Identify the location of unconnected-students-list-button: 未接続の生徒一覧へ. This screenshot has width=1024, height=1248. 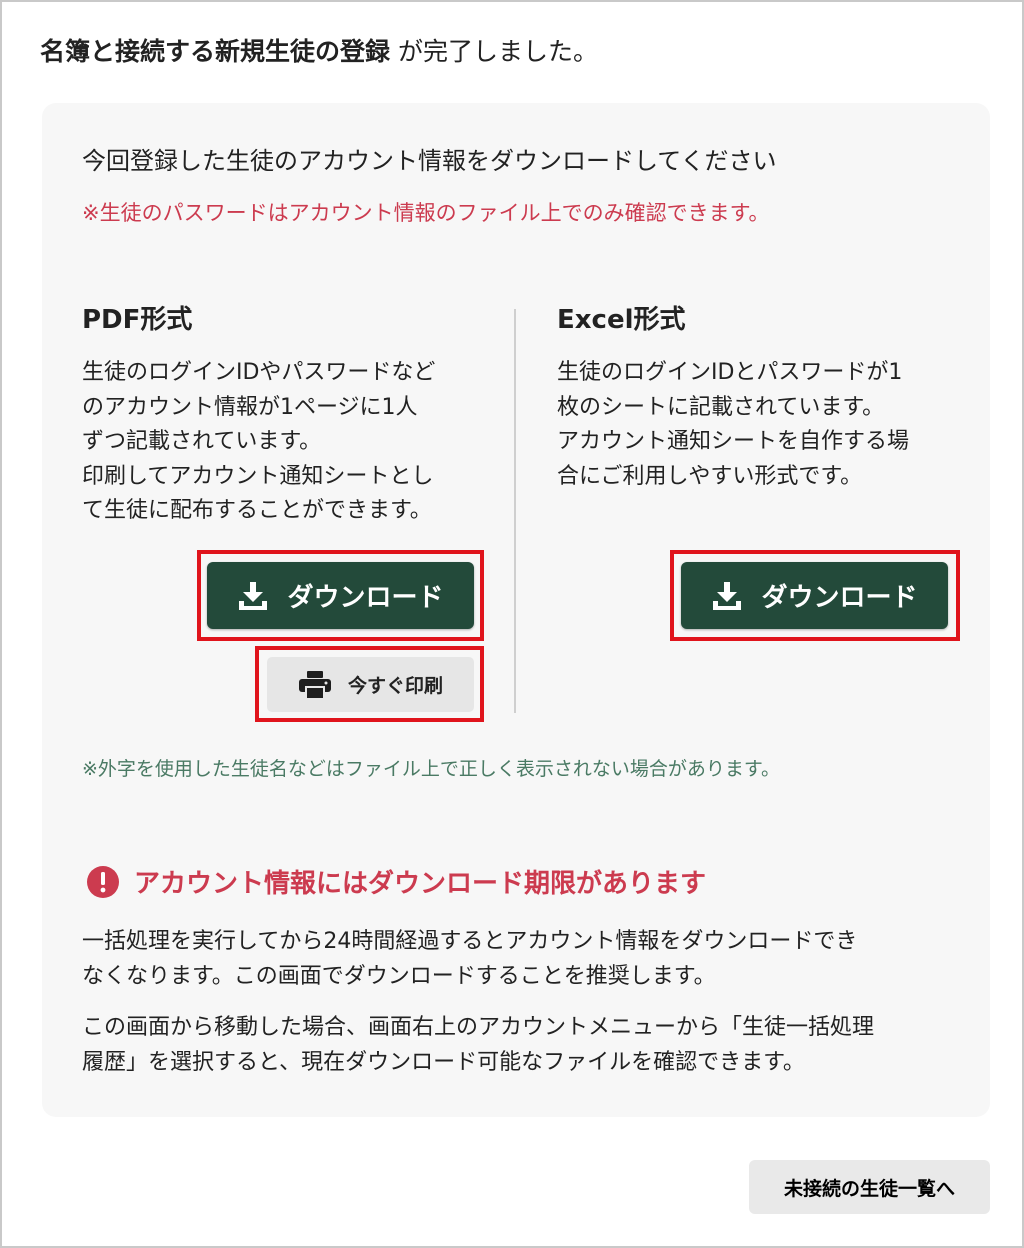
(869, 1187).